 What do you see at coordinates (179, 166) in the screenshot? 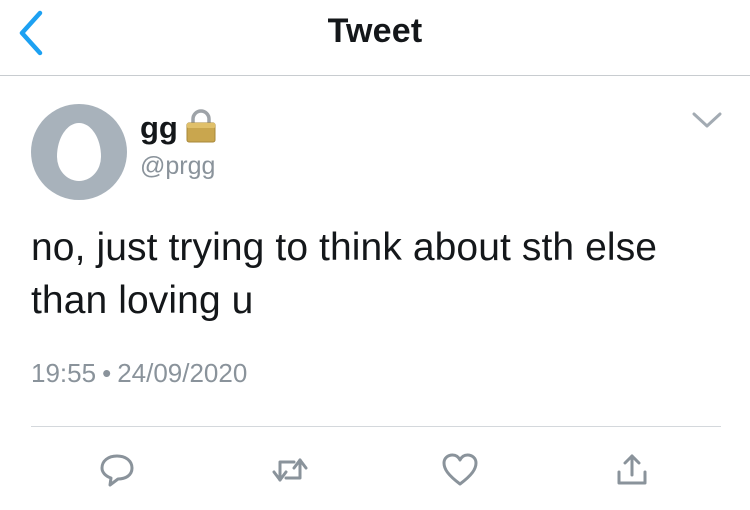
I see `user-handle: @prgg` at bounding box center [179, 166].